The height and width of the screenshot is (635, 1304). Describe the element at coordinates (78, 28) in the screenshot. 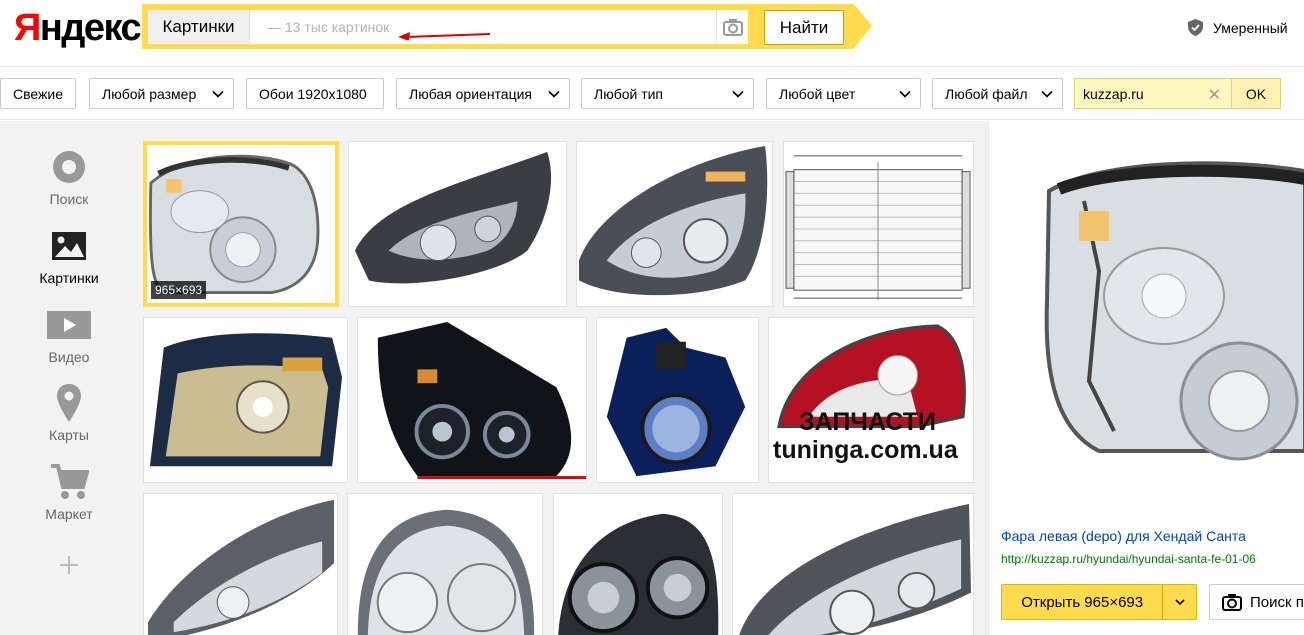

I see `yandex-logo: Яндекс` at that location.